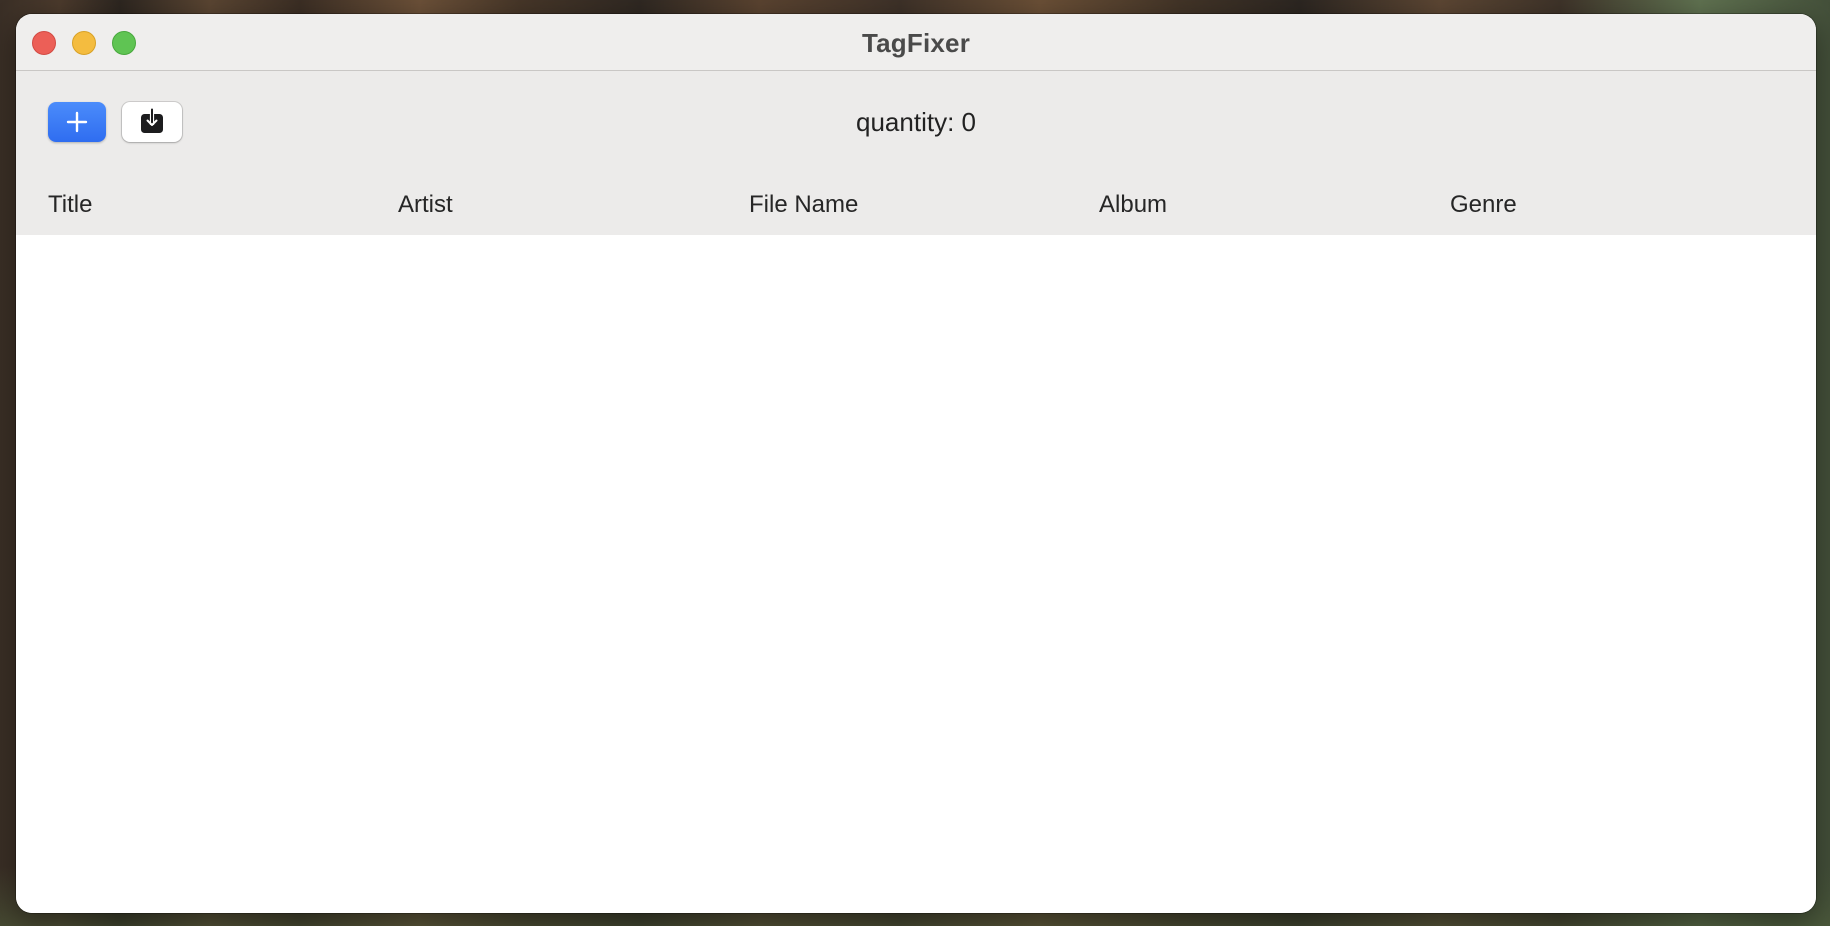 This screenshot has height=926, width=1830. What do you see at coordinates (803, 205) in the screenshot?
I see `column-header-file-name: File Name` at bounding box center [803, 205].